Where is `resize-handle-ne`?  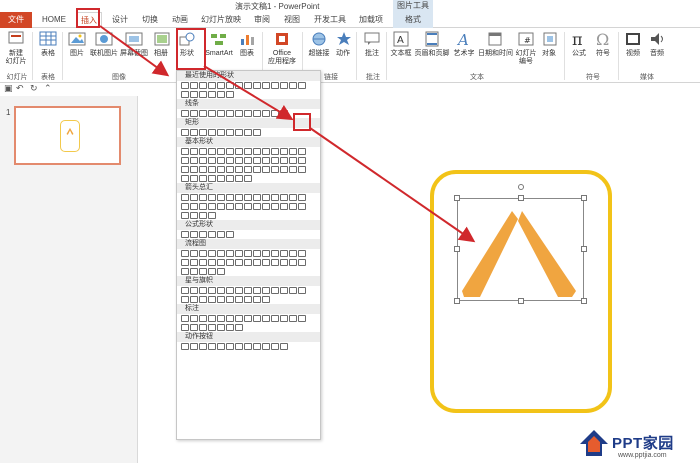
resize-handle-ne is located at coordinates (584, 198).